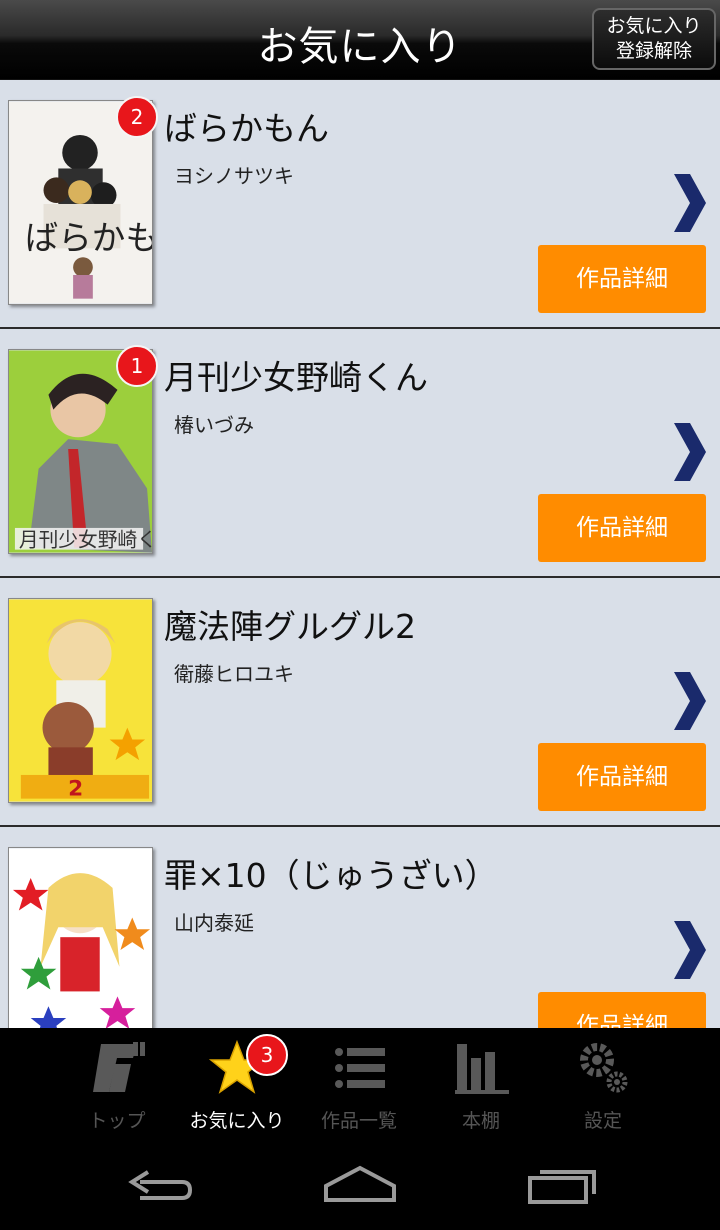 Image resolution: width=720 pixels, height=1230 pixels. What do you see at coordinates (85, 540) in the screenshot?
I see `svg-text: 月刊少女野崎くん` at bounding box center [85, 540].